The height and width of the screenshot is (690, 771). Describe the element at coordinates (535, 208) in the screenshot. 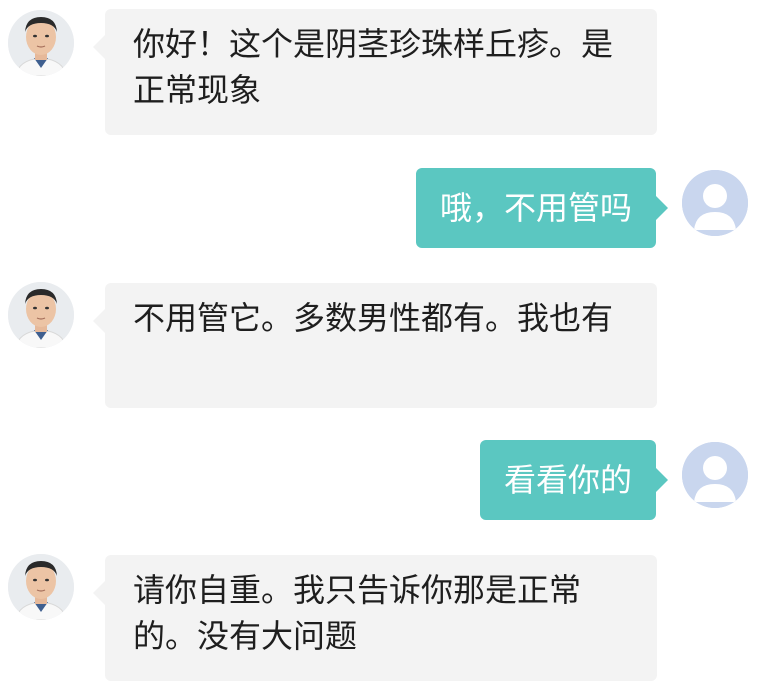

I see `message-text: 哦，不用管吗` at that location.